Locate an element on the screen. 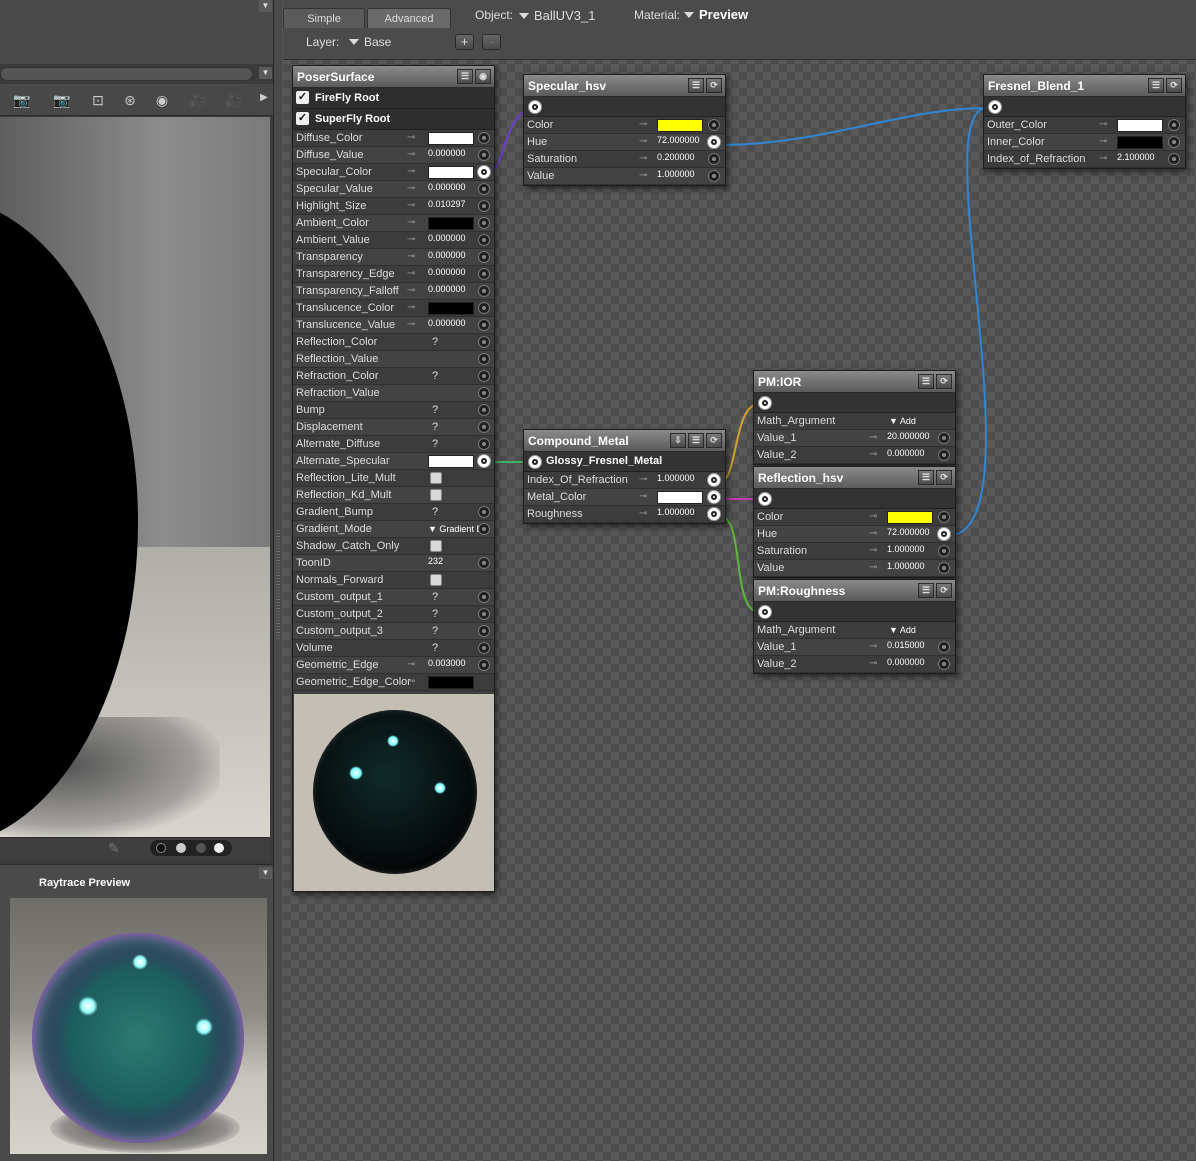  attribute-row: Metal_Color ⊸ is located at coordinates (624, 497).